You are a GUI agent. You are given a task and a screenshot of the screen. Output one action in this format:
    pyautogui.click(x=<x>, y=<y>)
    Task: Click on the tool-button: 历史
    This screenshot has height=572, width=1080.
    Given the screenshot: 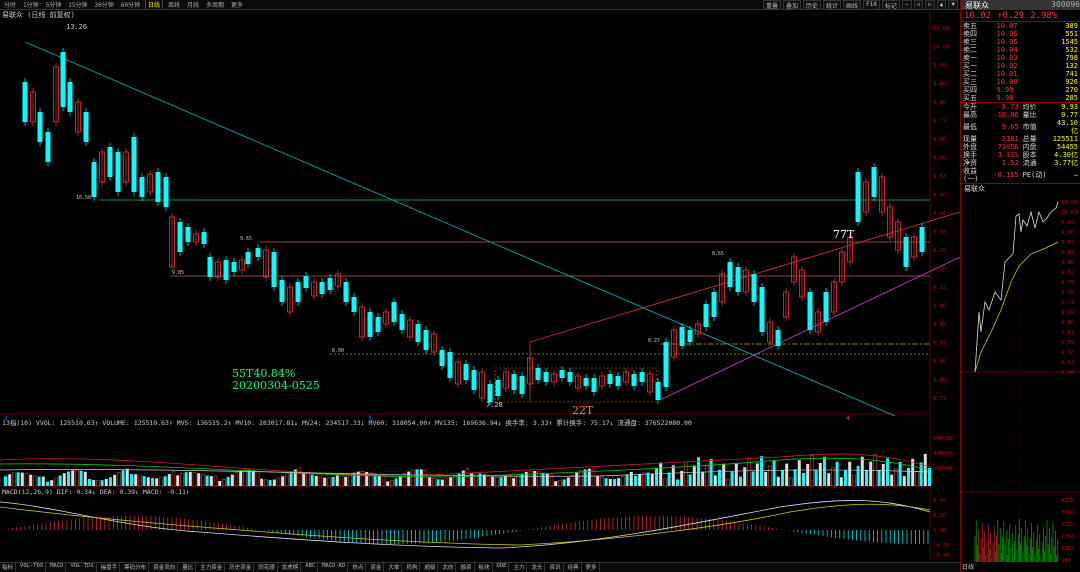 What is the action you would take?
    pyautogui.click(x=811, y=5)
    